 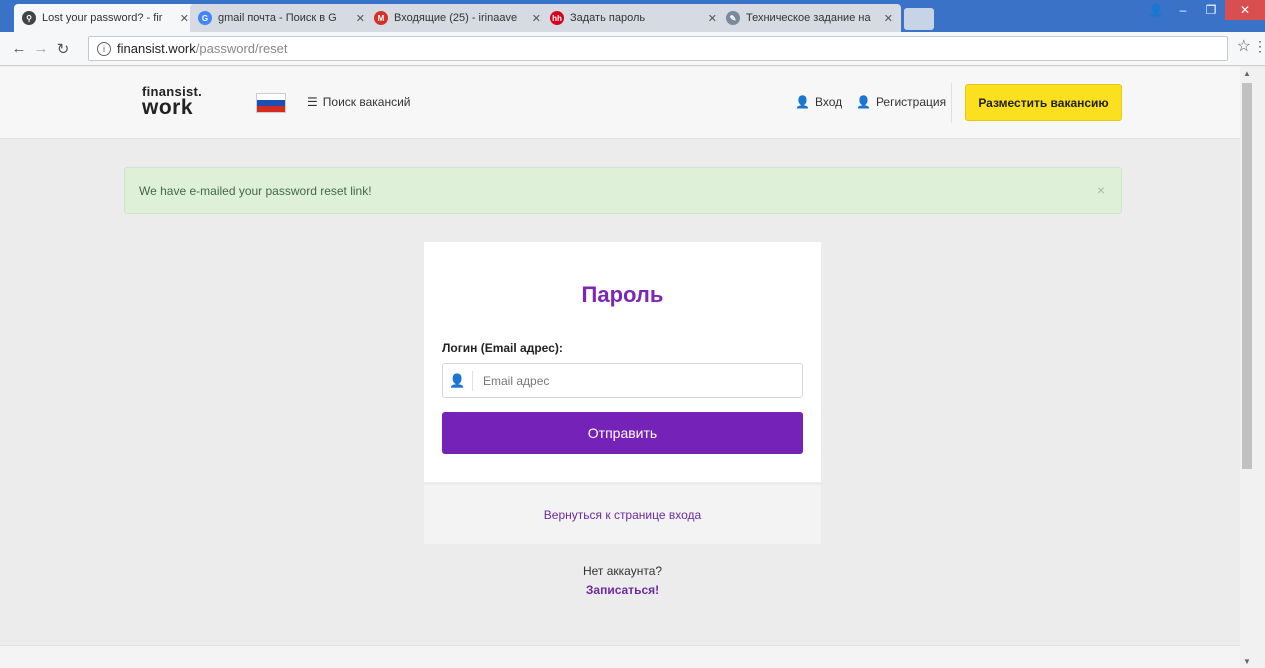 What do you see at coordinates (102, 18) in the screenshot?
I see `tab-title: Lost your password? - fir` at bounding box center [102, 18].